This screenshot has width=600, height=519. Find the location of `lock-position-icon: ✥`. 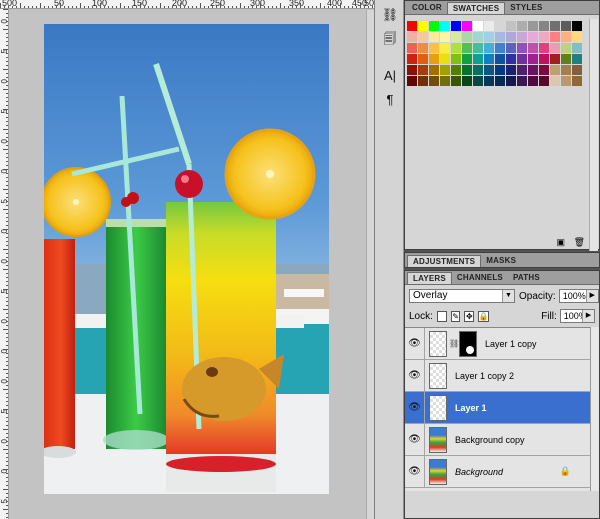

lock-position-icon: ✥ is located at coordinates (469, 316).